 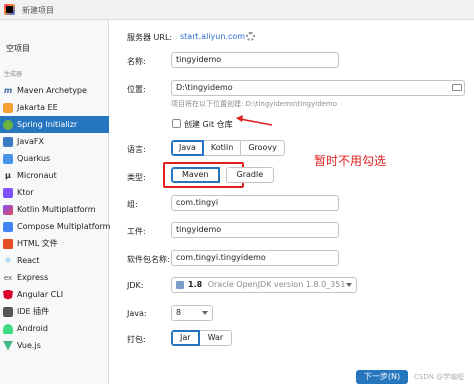 I want to click on express-icon: ex, so click(x=8, y=277).